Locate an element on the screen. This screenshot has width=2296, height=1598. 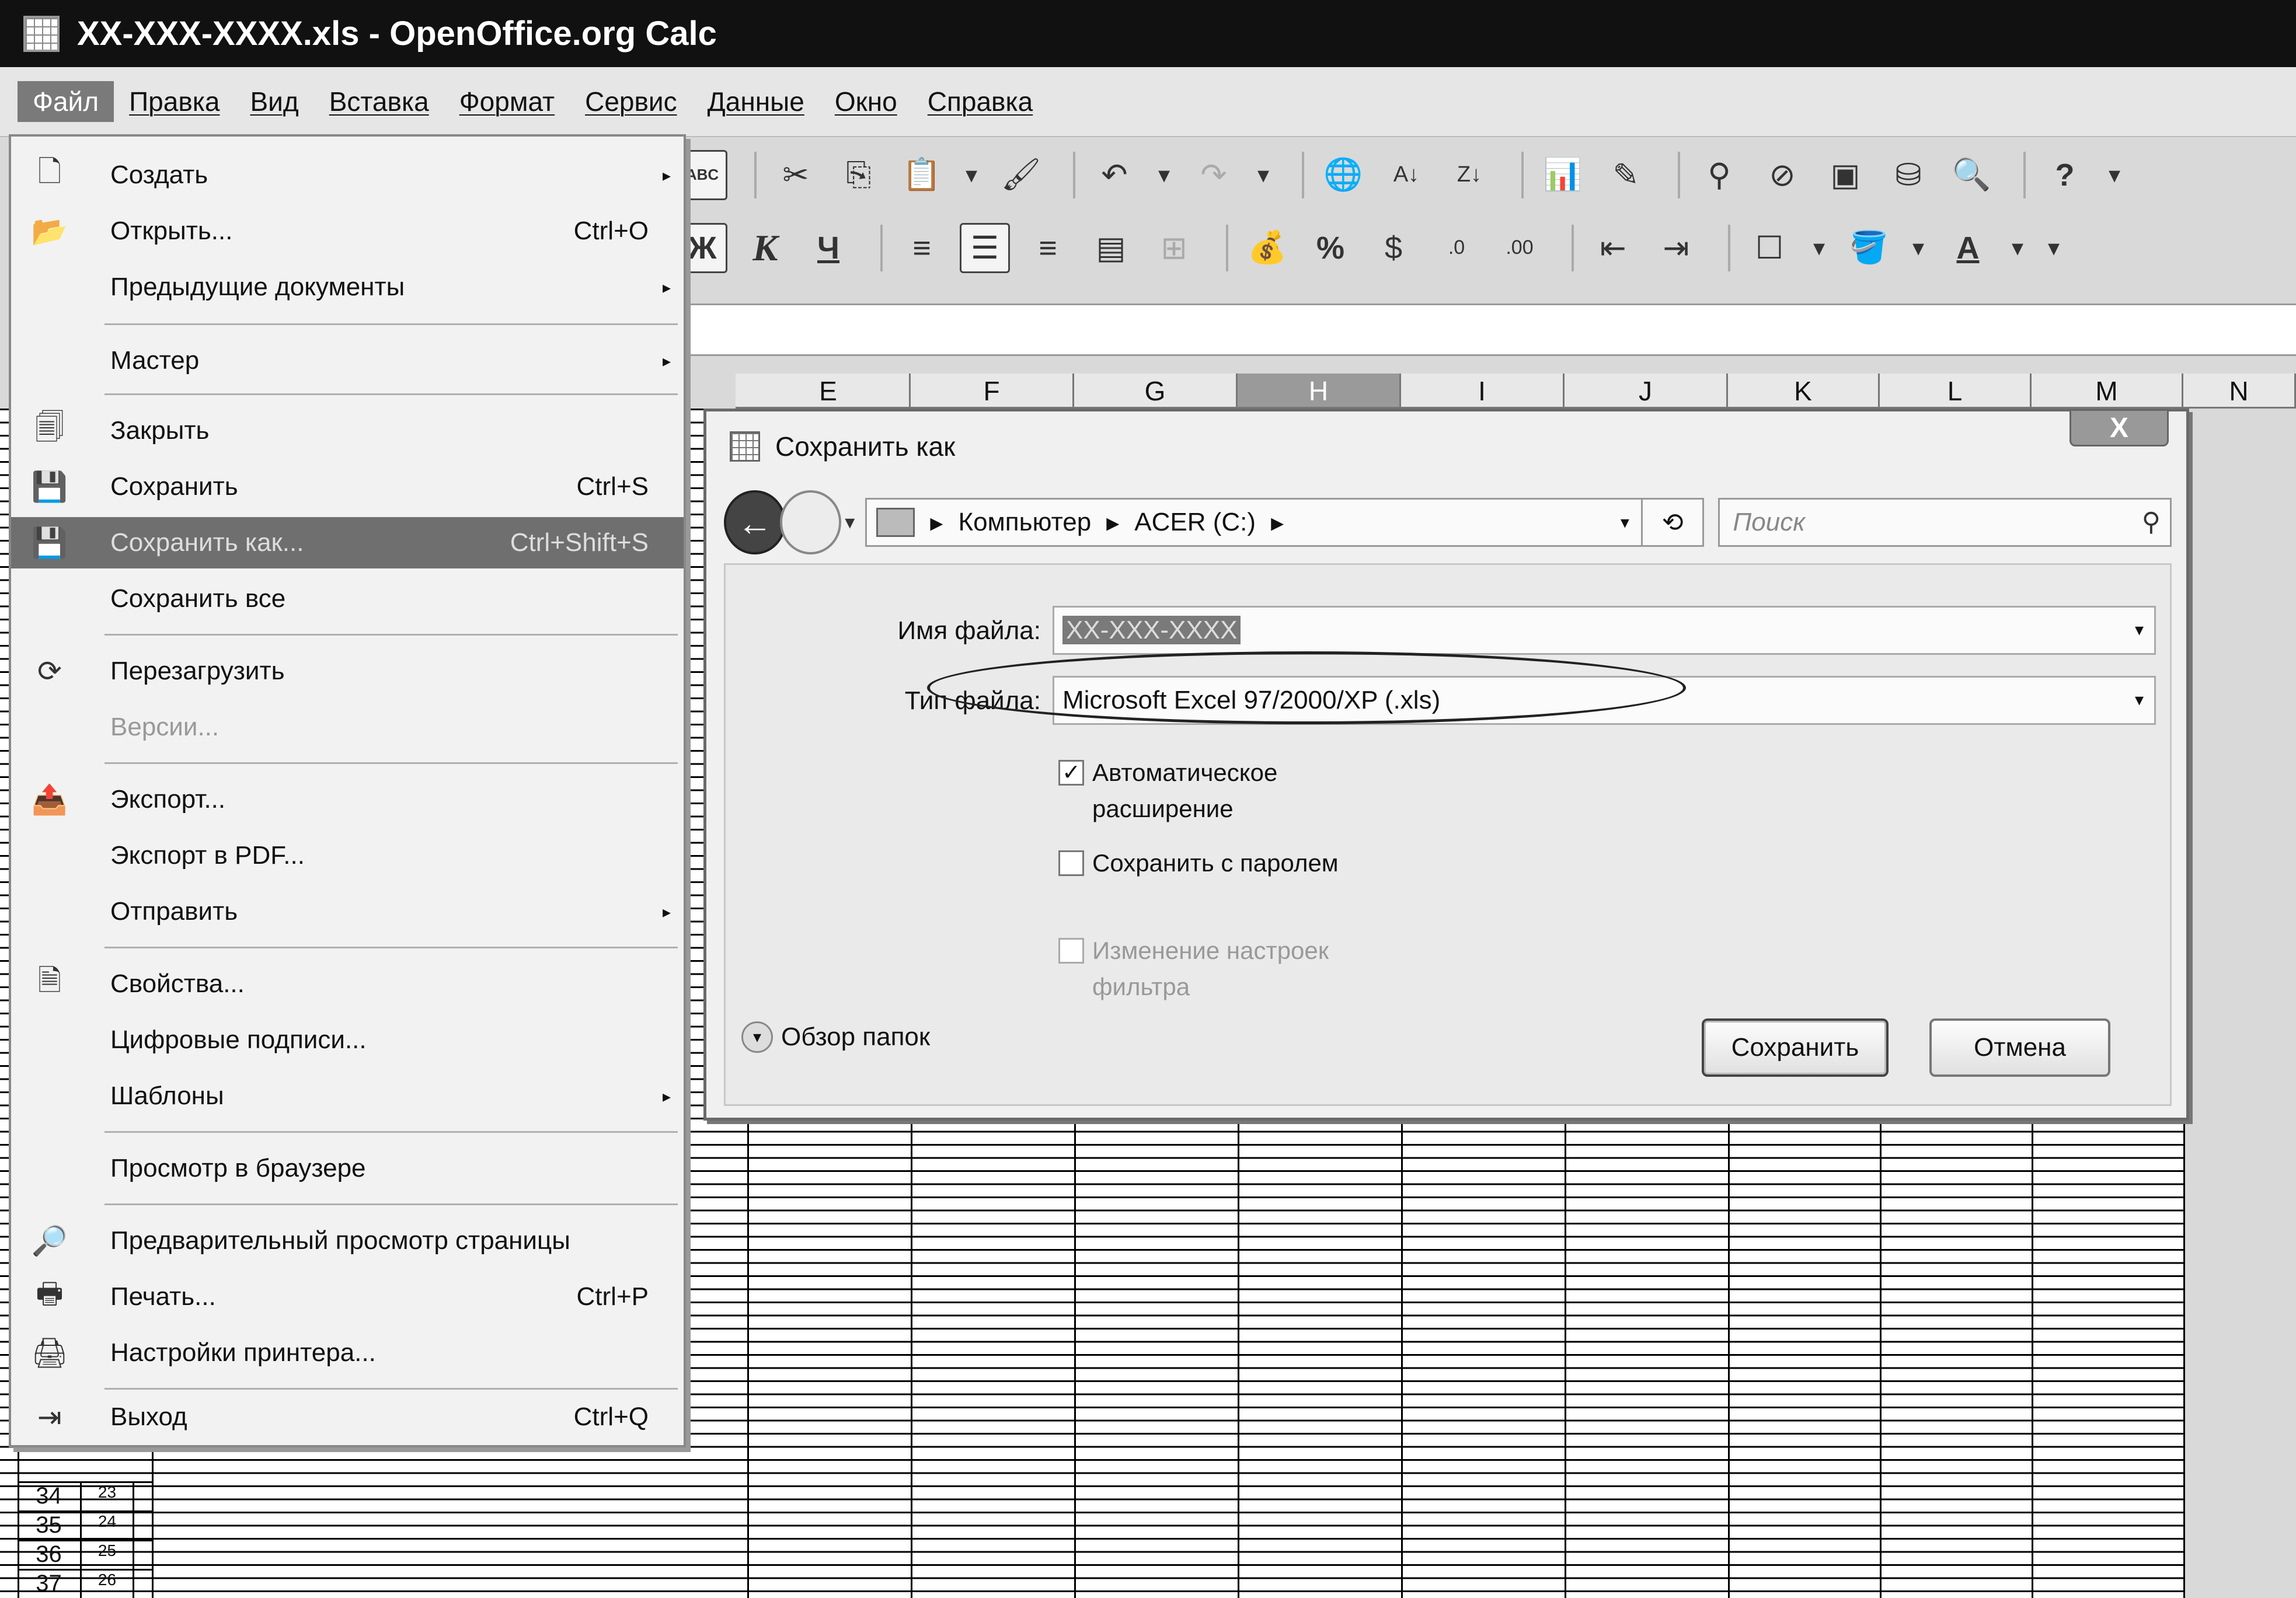
align-right-icon: ≡ is located at coordinates (1048, 248).